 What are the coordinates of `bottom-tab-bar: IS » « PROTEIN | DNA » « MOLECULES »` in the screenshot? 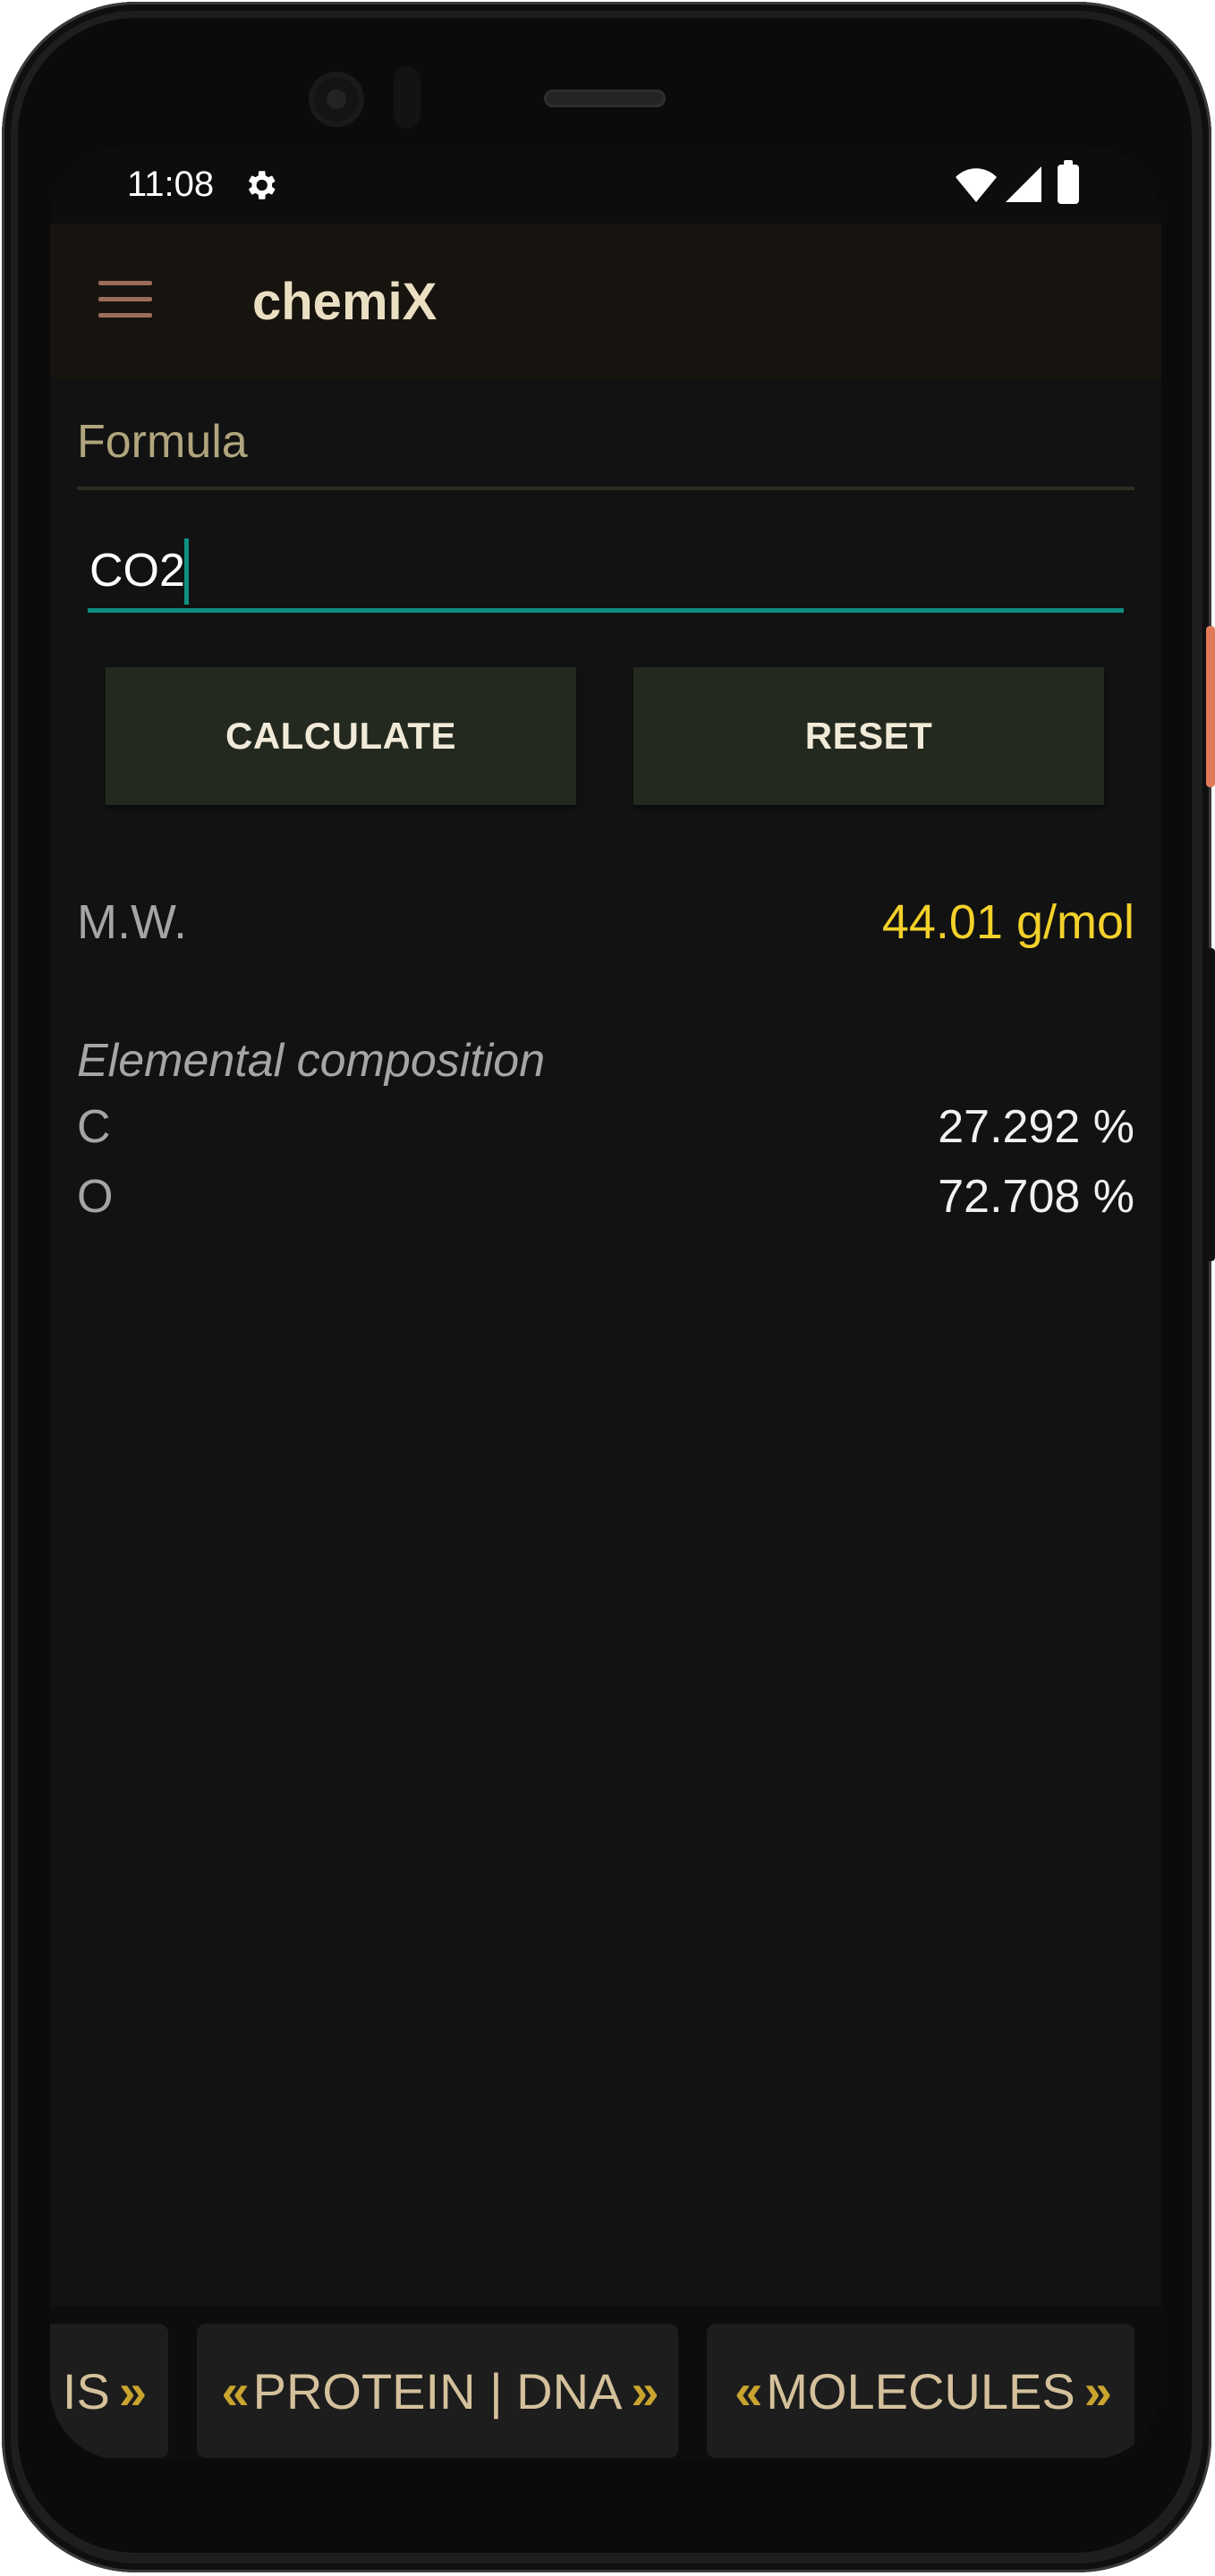 It's located at (606, 2383).